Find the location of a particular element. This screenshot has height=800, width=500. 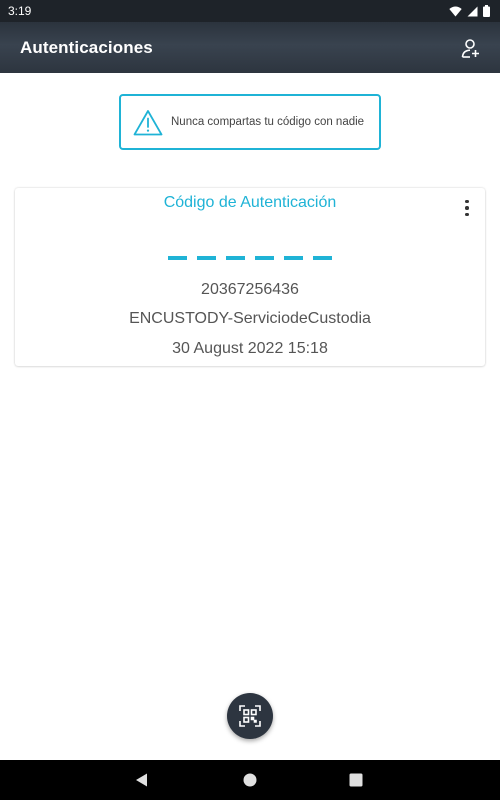

battery-icon is located at coordinates (486, 11).